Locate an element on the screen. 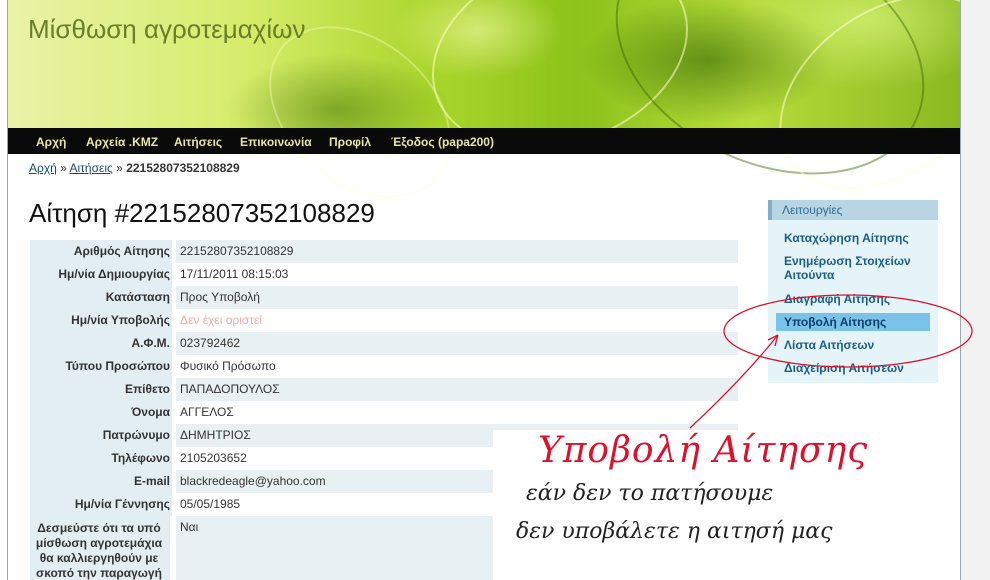 This screenshot has height=580, width=990. detail-row: Ημ/νία Υποβολής Δεν έχει οριστεί is located at coordinates (384, 320).